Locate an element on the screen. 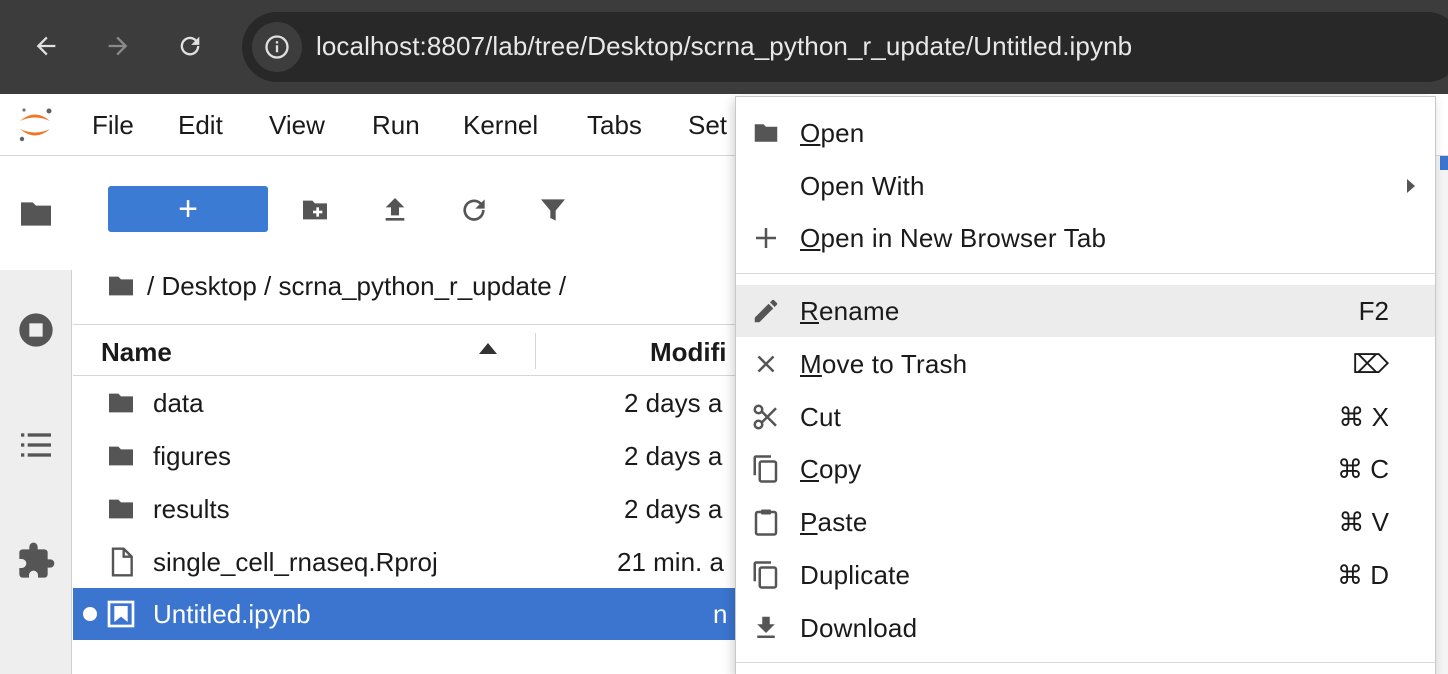 This screenshot has height=674, width=1448. menu-edit: Edit is located at coordinates (200, 125).